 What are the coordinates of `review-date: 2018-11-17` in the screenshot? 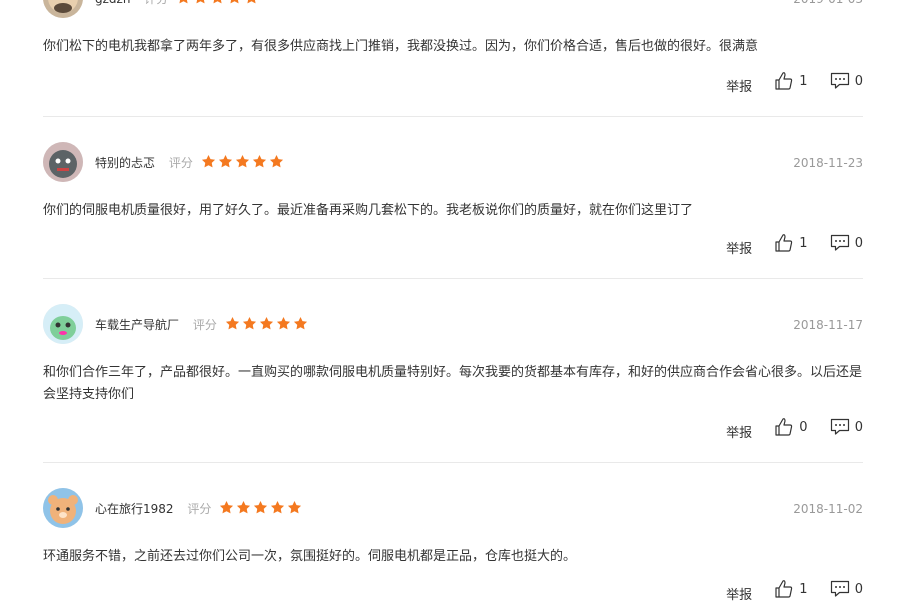 It's located at (828, 325).